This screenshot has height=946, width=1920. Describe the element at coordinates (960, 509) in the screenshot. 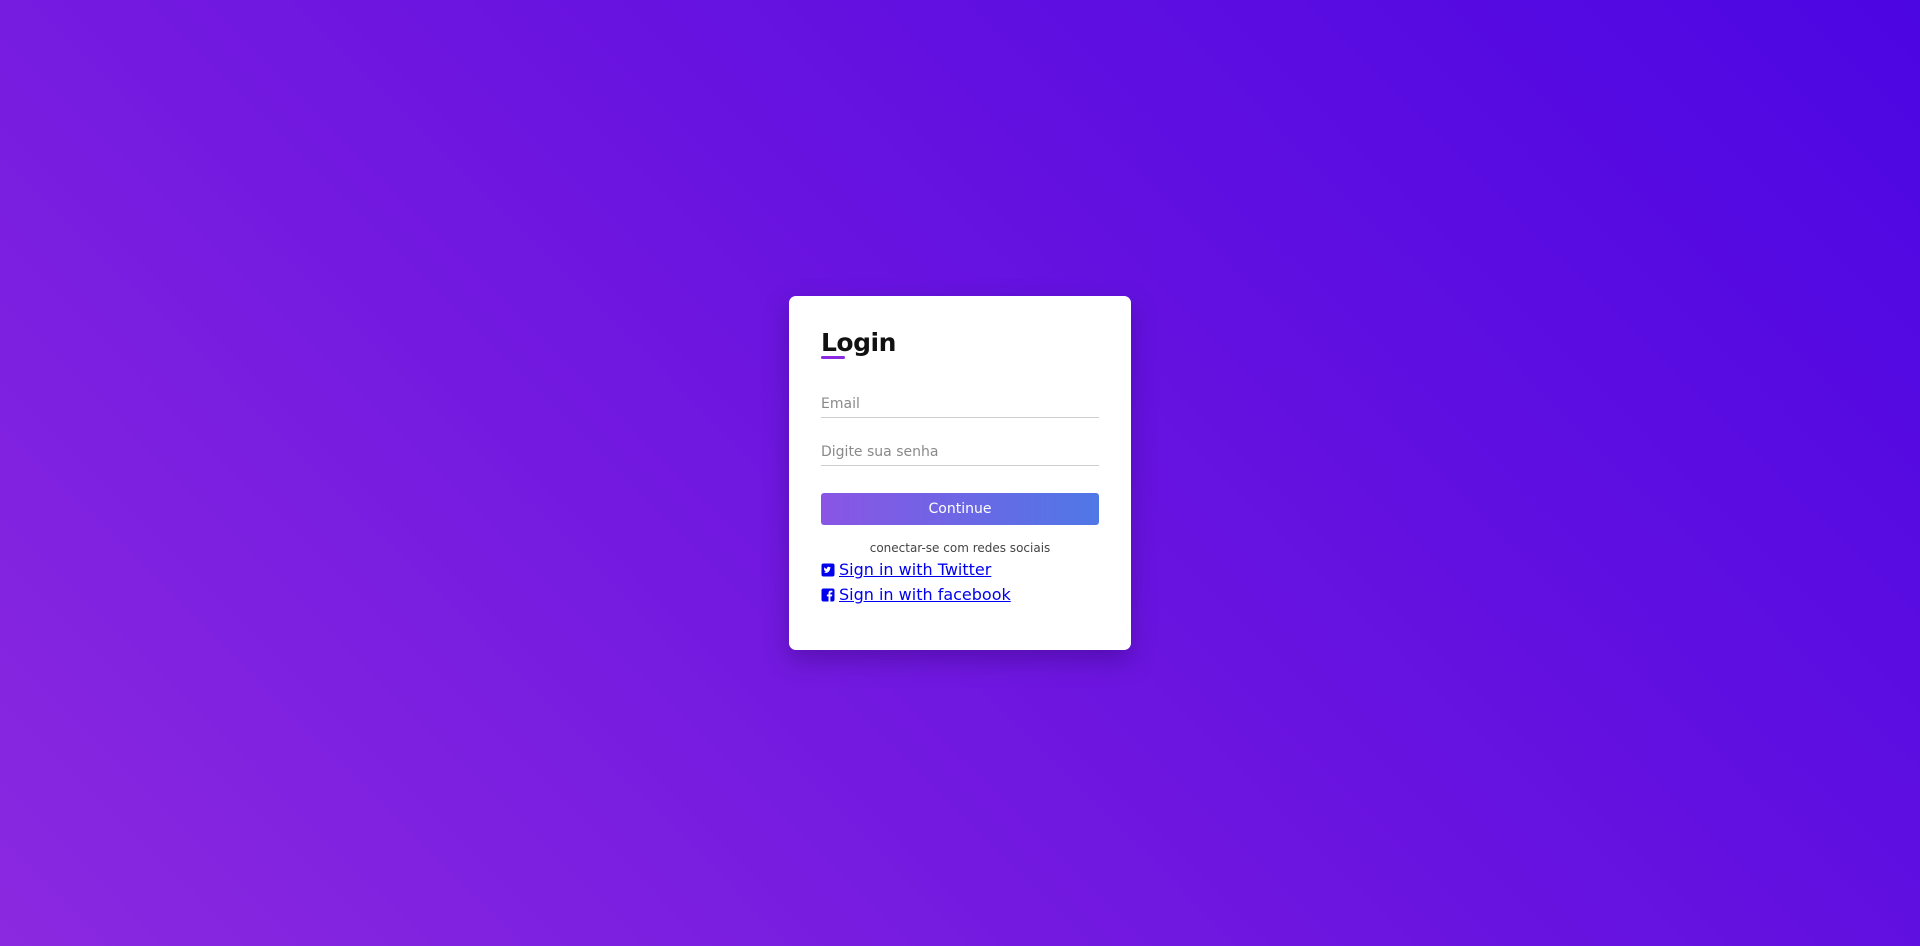

I see `continue-button: Continue` at that location.